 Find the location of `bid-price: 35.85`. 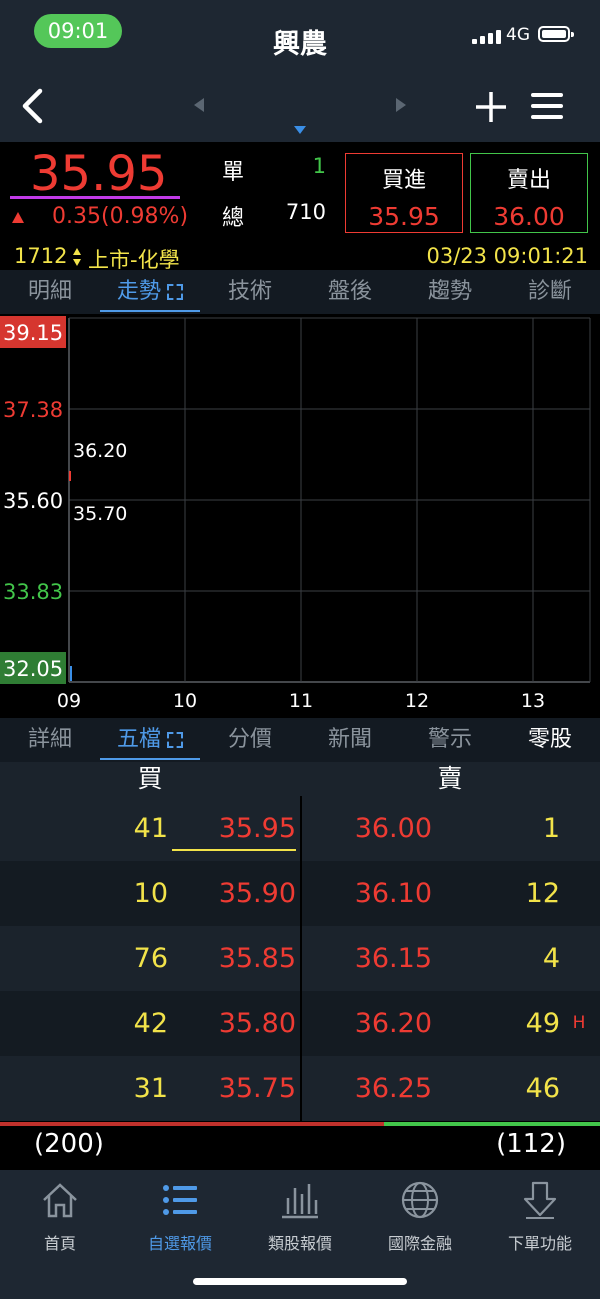

bid-price: 35.85 is located at coordinates (257, 958).